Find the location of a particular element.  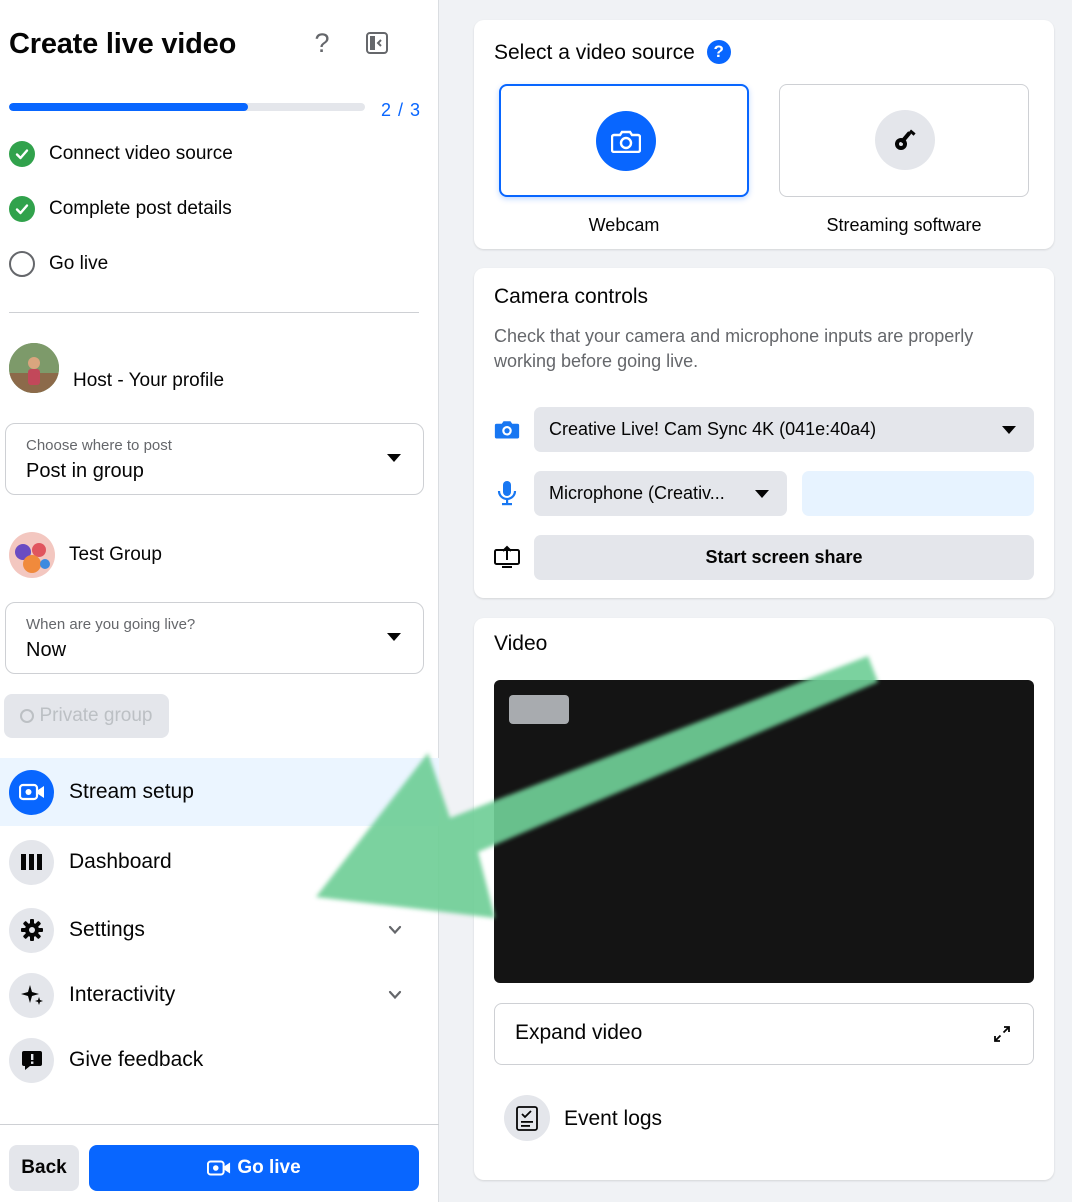

video-preview is located at coordinates (764, 831).